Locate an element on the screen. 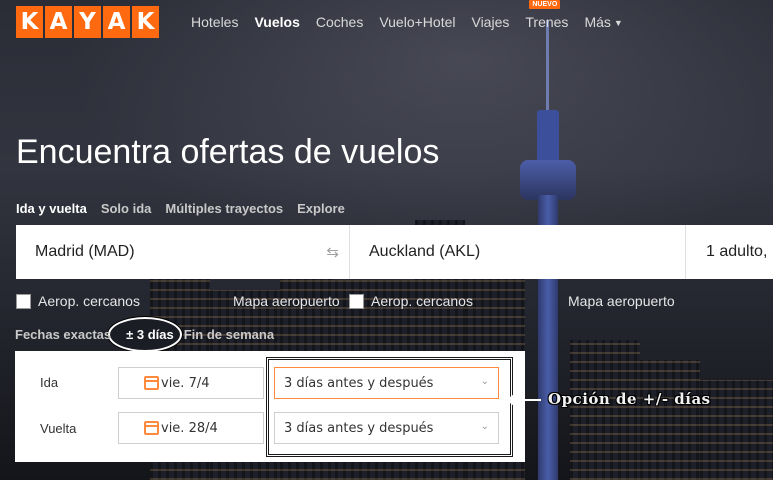 The width and height of the screenshot is (773, 480). tab-explore: Explore is located at coordinates (321, 208).